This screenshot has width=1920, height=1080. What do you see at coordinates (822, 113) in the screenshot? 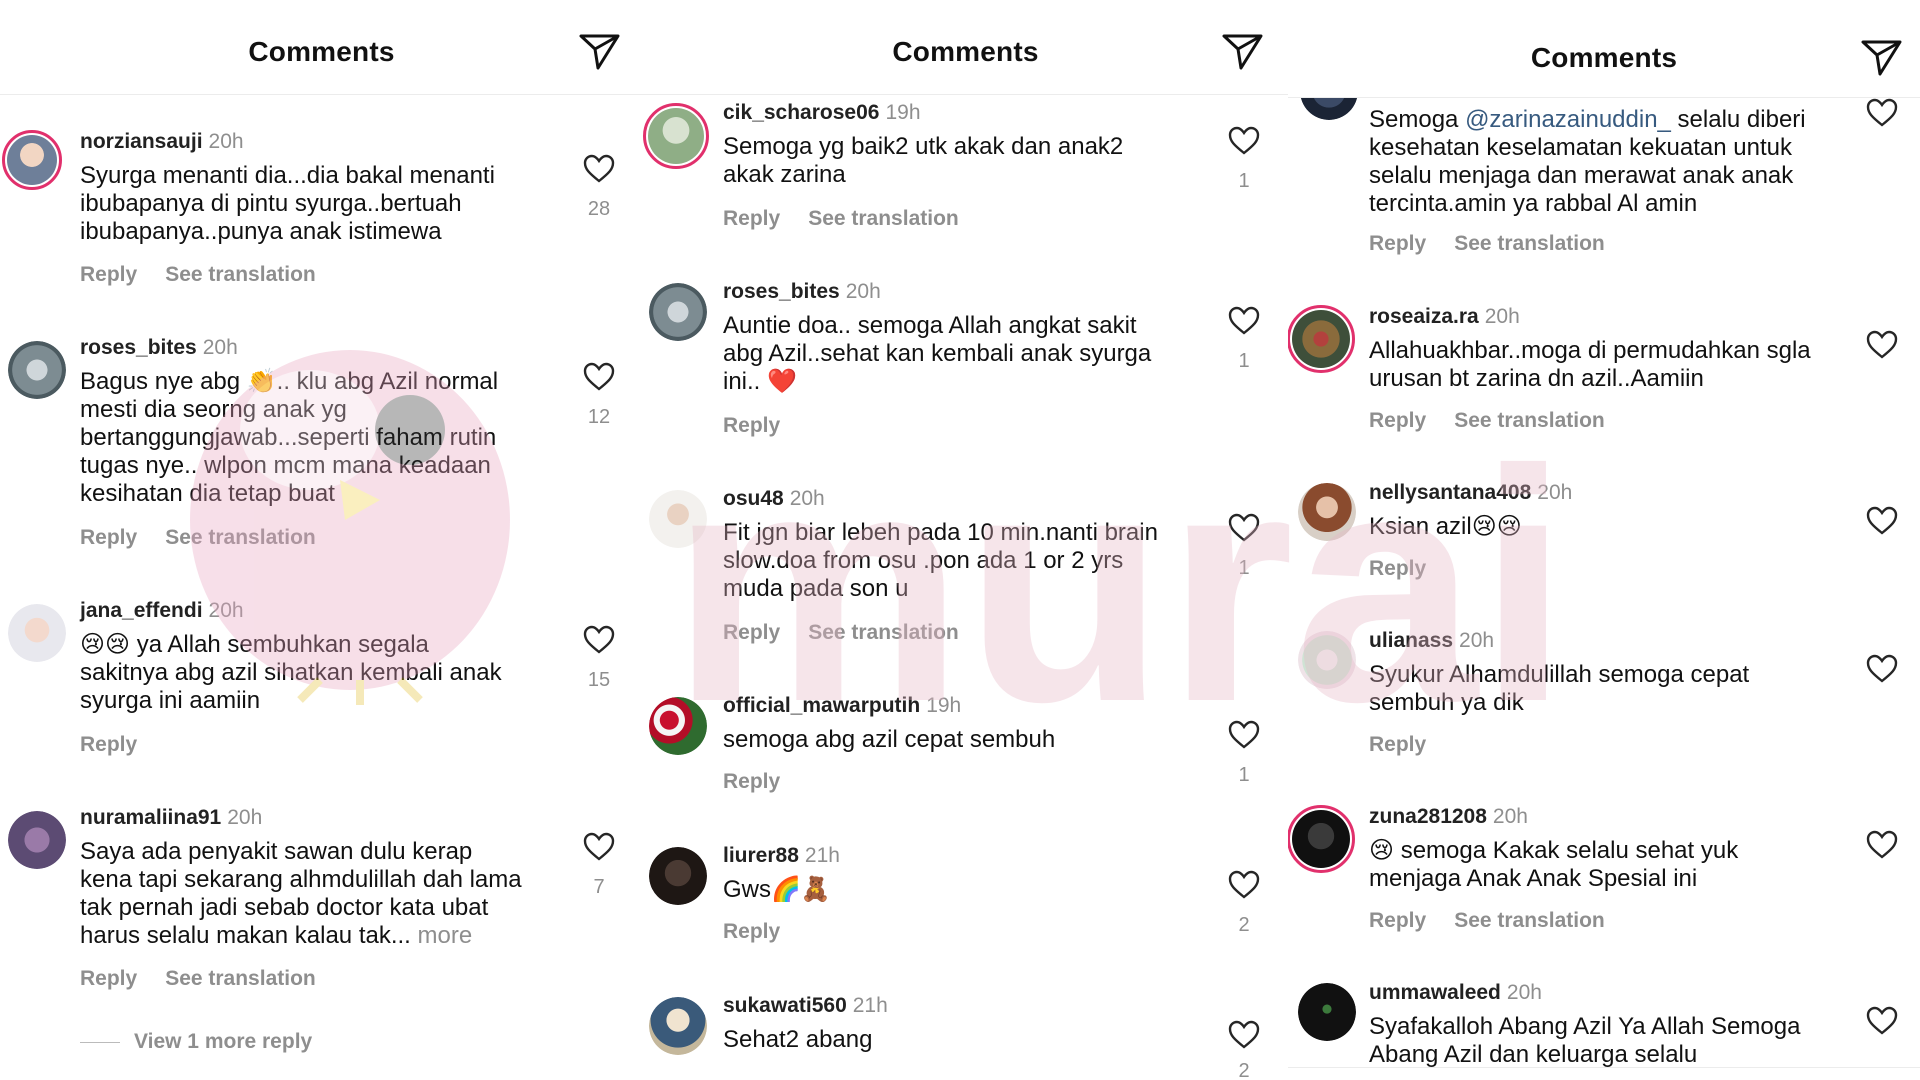
I see `comment-username: cik_scharose06 19h` at bounding box center [822, 113].